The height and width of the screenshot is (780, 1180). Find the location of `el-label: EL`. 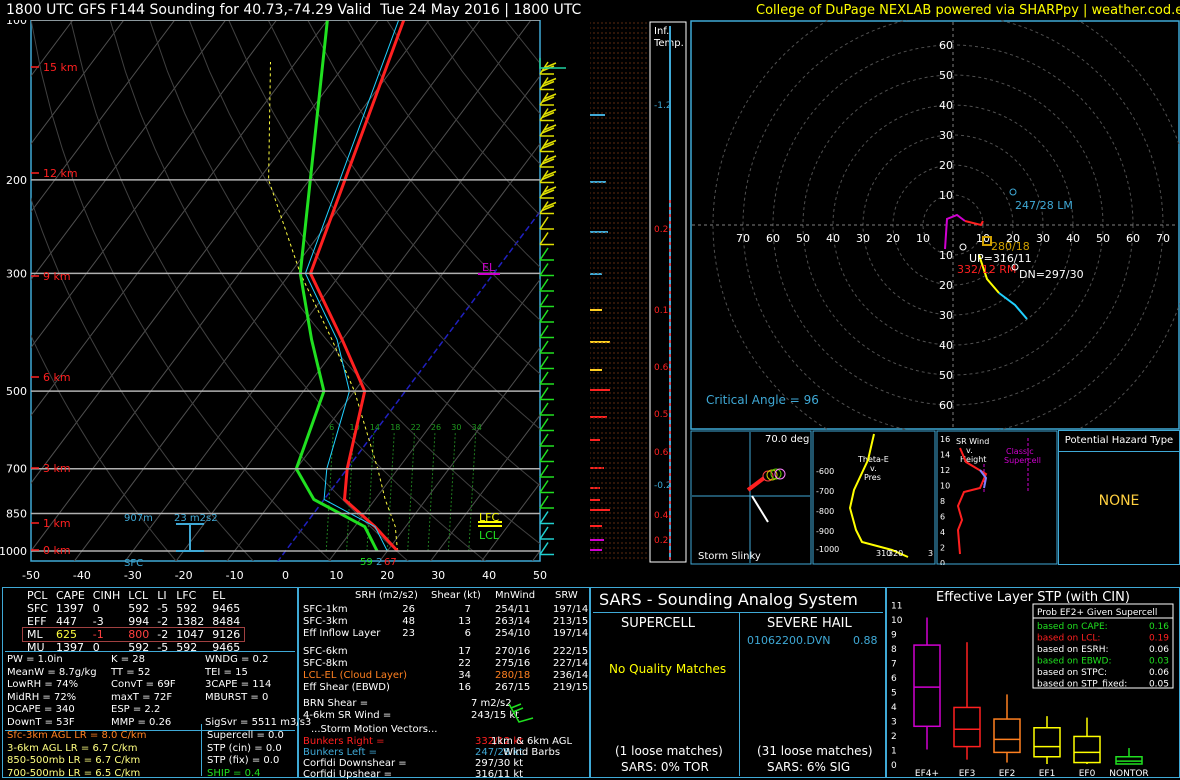

el-label: EL is located at coordinates (489, 267).